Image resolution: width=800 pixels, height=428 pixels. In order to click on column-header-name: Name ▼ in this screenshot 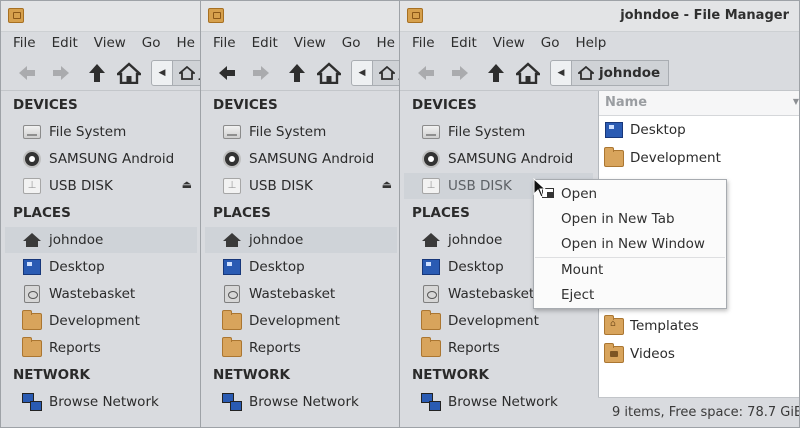, I will do `click(699, 103)`.